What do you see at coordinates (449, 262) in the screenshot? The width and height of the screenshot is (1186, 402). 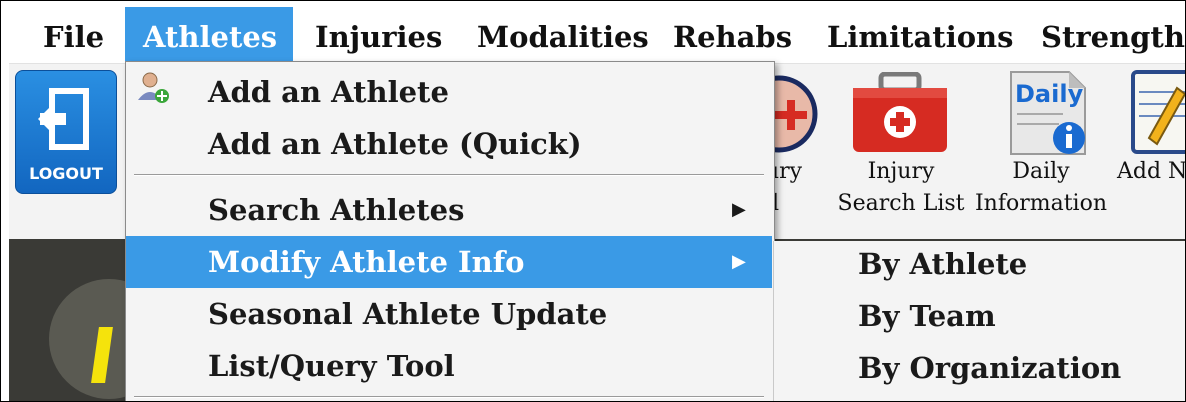 I see `menu-item-modify-athlete-info: Modify Athlete Info ▶` at bounding box center [449, 262].